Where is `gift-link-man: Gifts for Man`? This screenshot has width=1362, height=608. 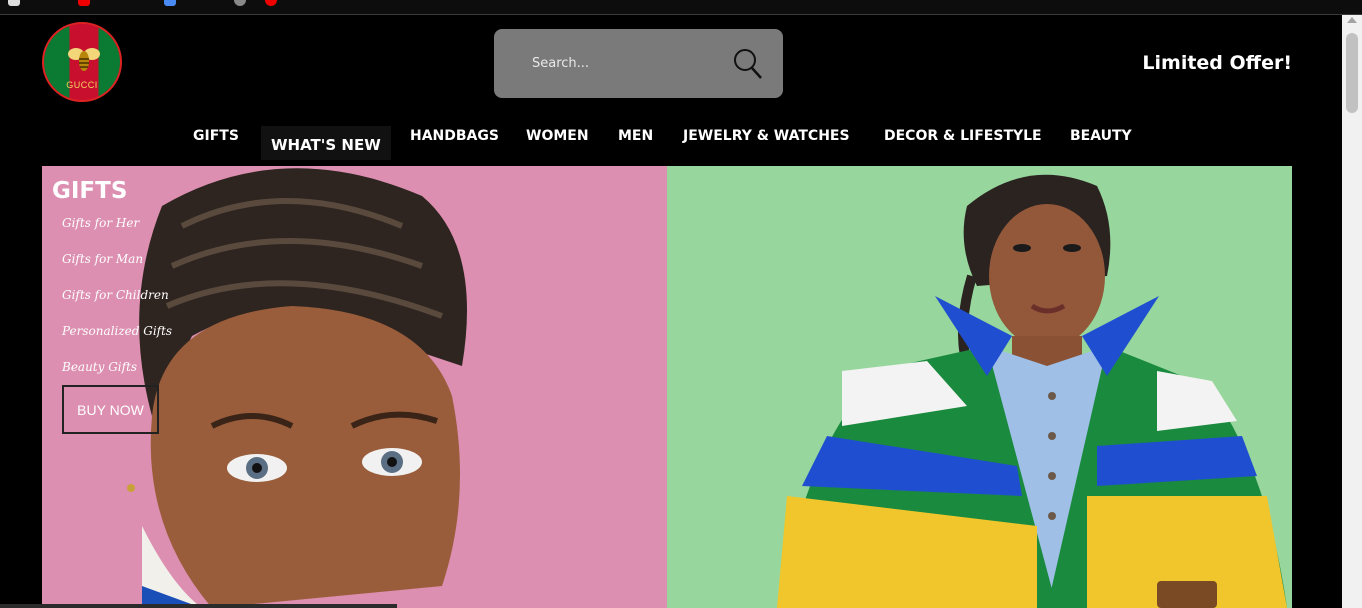
gift-link-man: Gifts for Man is located at coordinates (102, 259).